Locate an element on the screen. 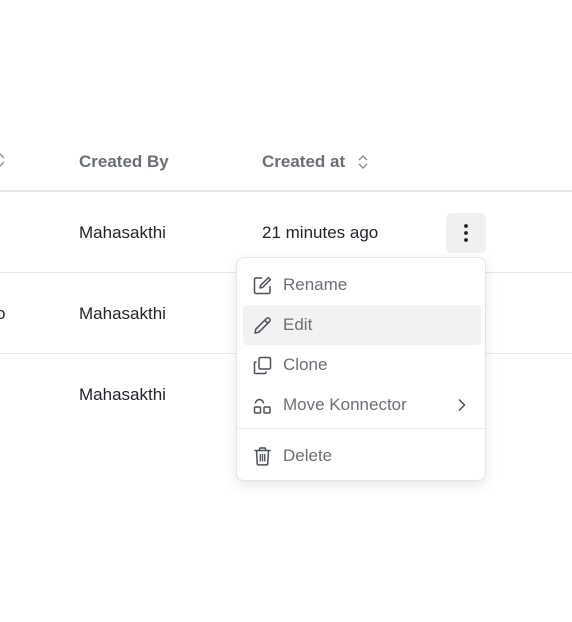  menu-item-label: Clone is located at coordinates (305, 364).